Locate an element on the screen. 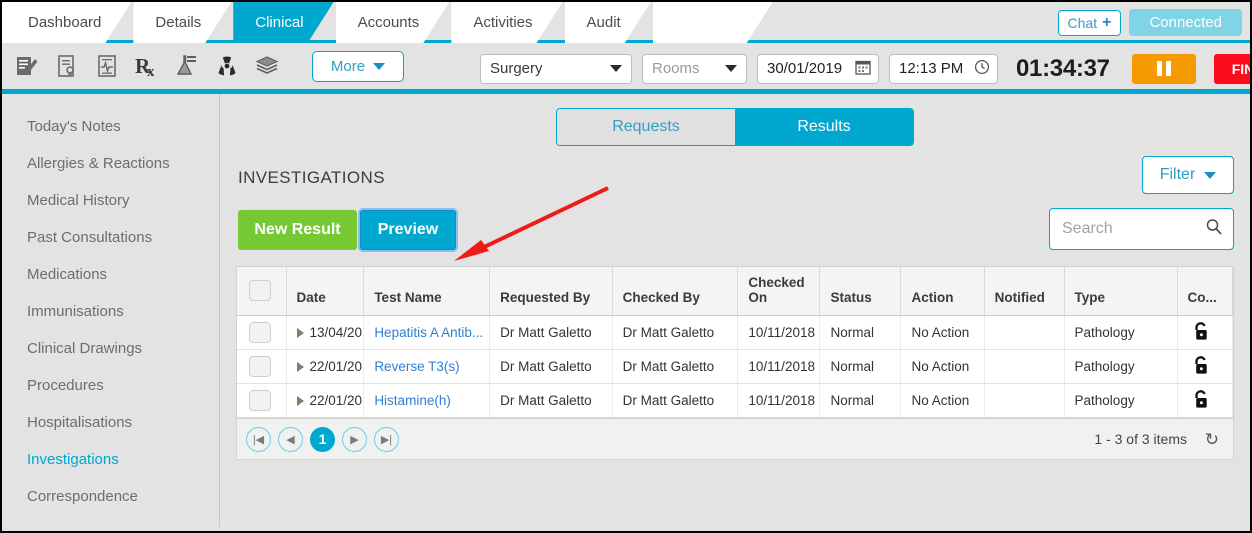 This screenshot has height=533, width=1252. finish-button: FINISH is located at coordinates (1231, 68).